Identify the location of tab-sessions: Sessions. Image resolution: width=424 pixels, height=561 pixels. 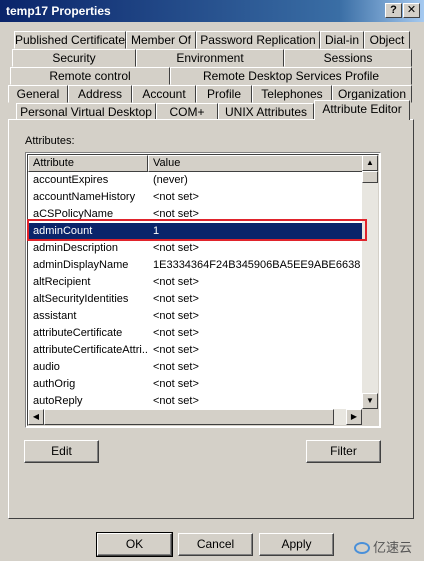
(348, 58).